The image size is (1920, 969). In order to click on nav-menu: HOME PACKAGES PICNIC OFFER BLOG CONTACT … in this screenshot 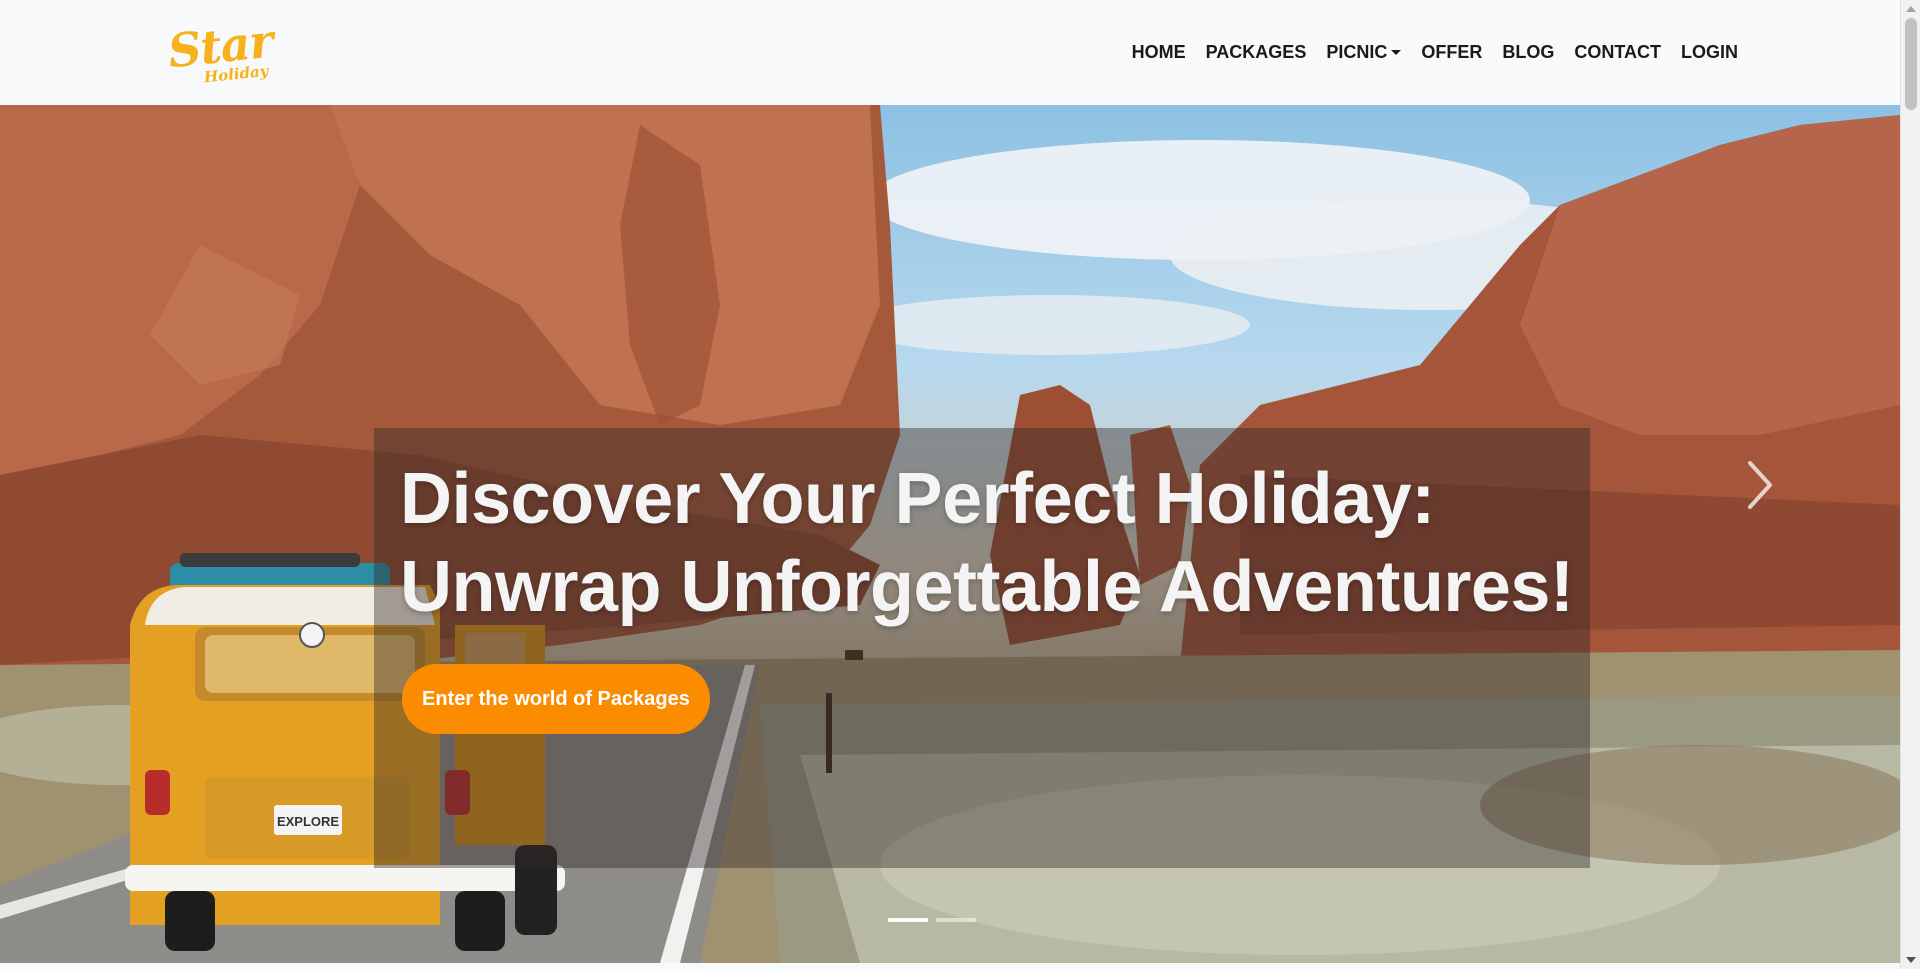, I will do `click(1435, 52)`.